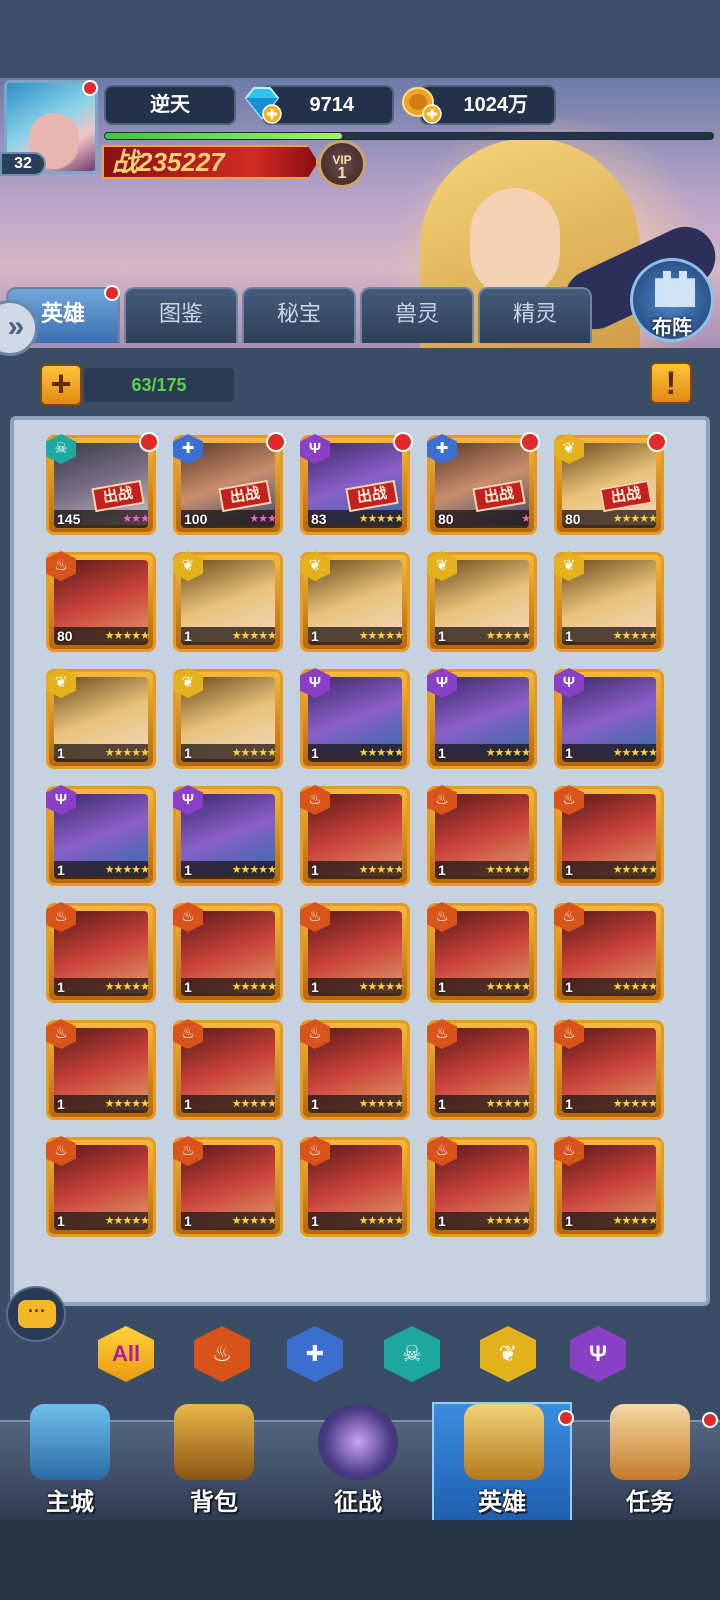 The image size is (720, 1600). What do you see at coordinates (224, 136) in the screenshot?
I see `experience-fill` at bounding box center [224, 136].